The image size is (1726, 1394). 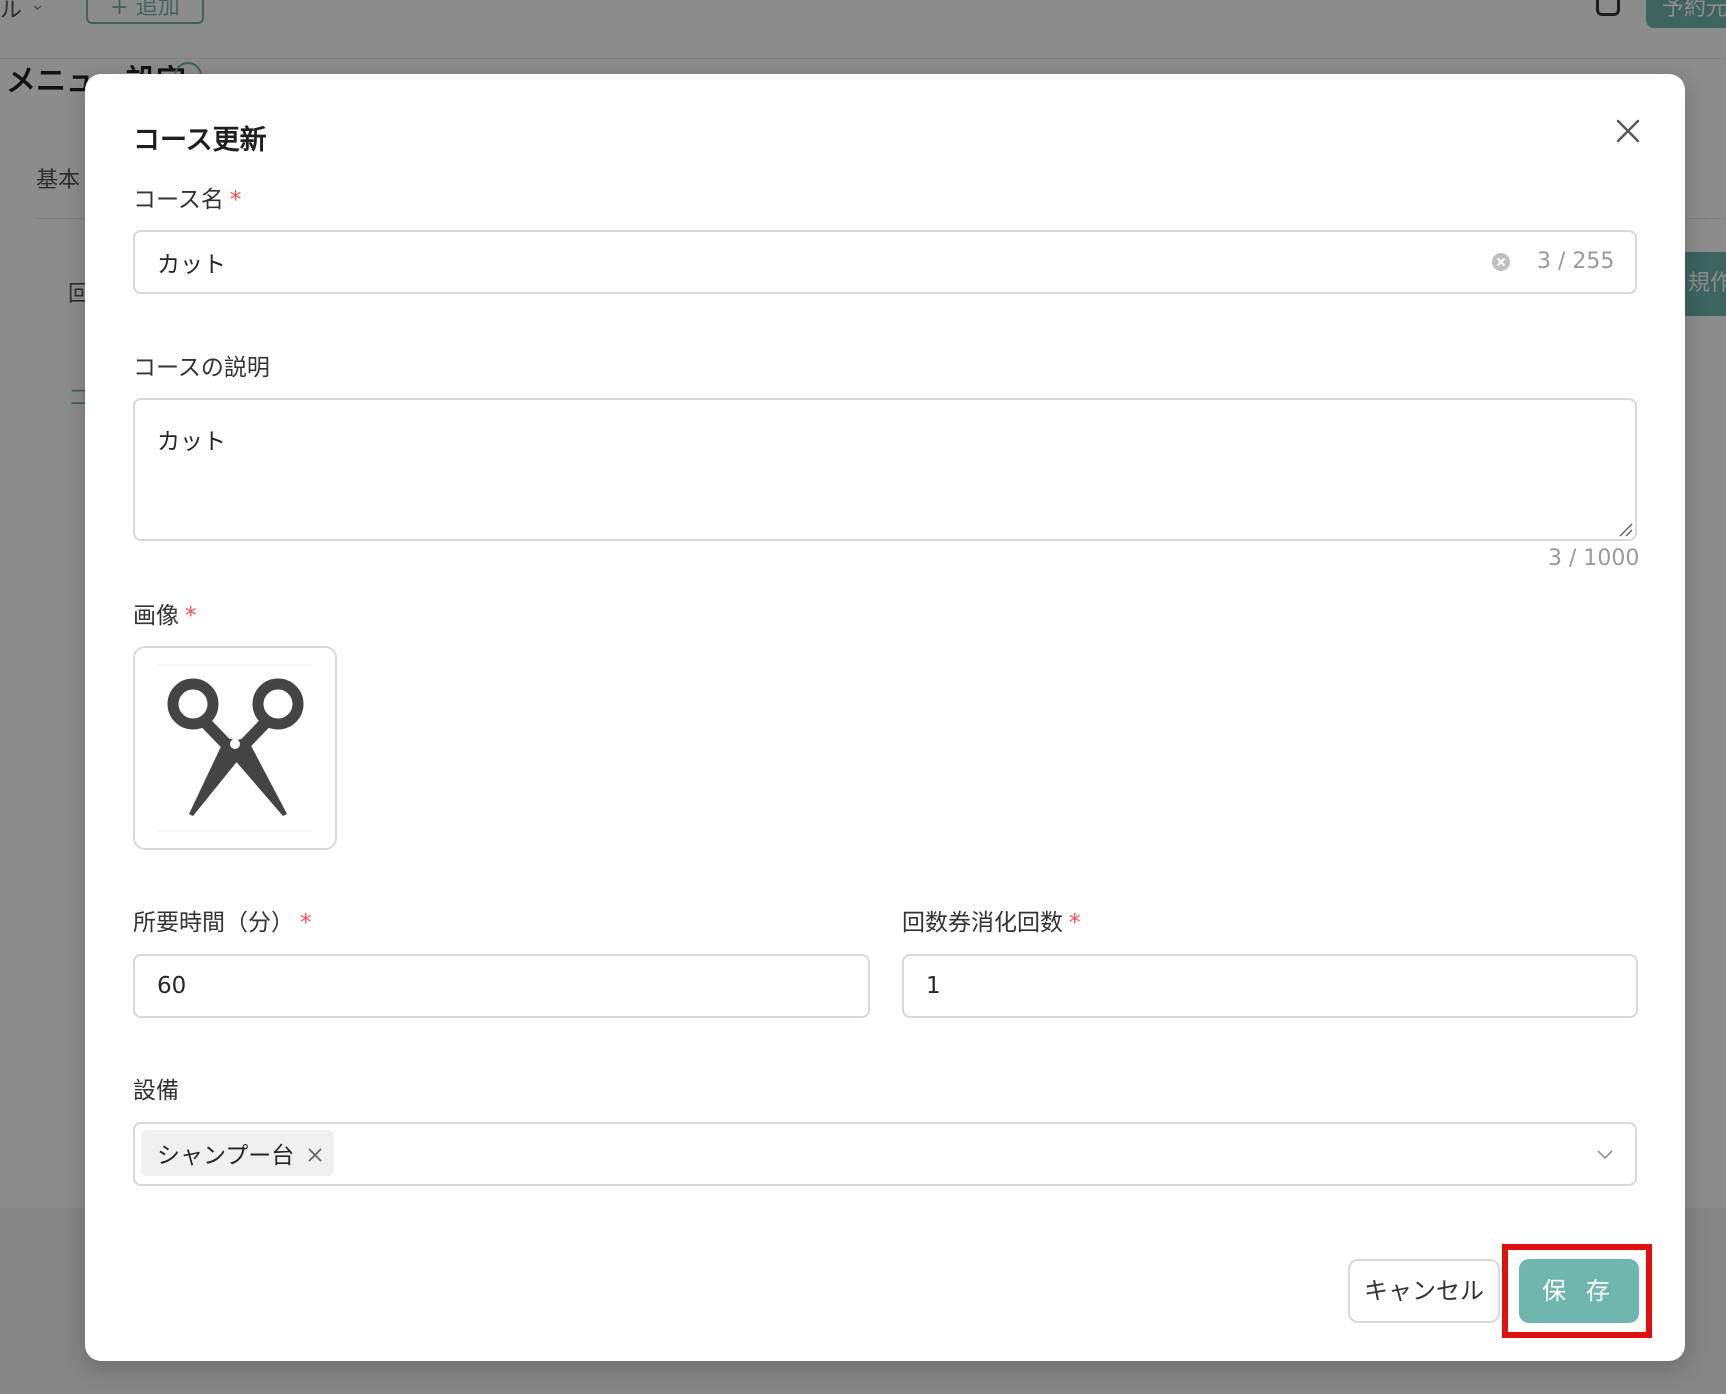 I want to click on equipment-select: シャンプー台, so click(x=885, y=1154).